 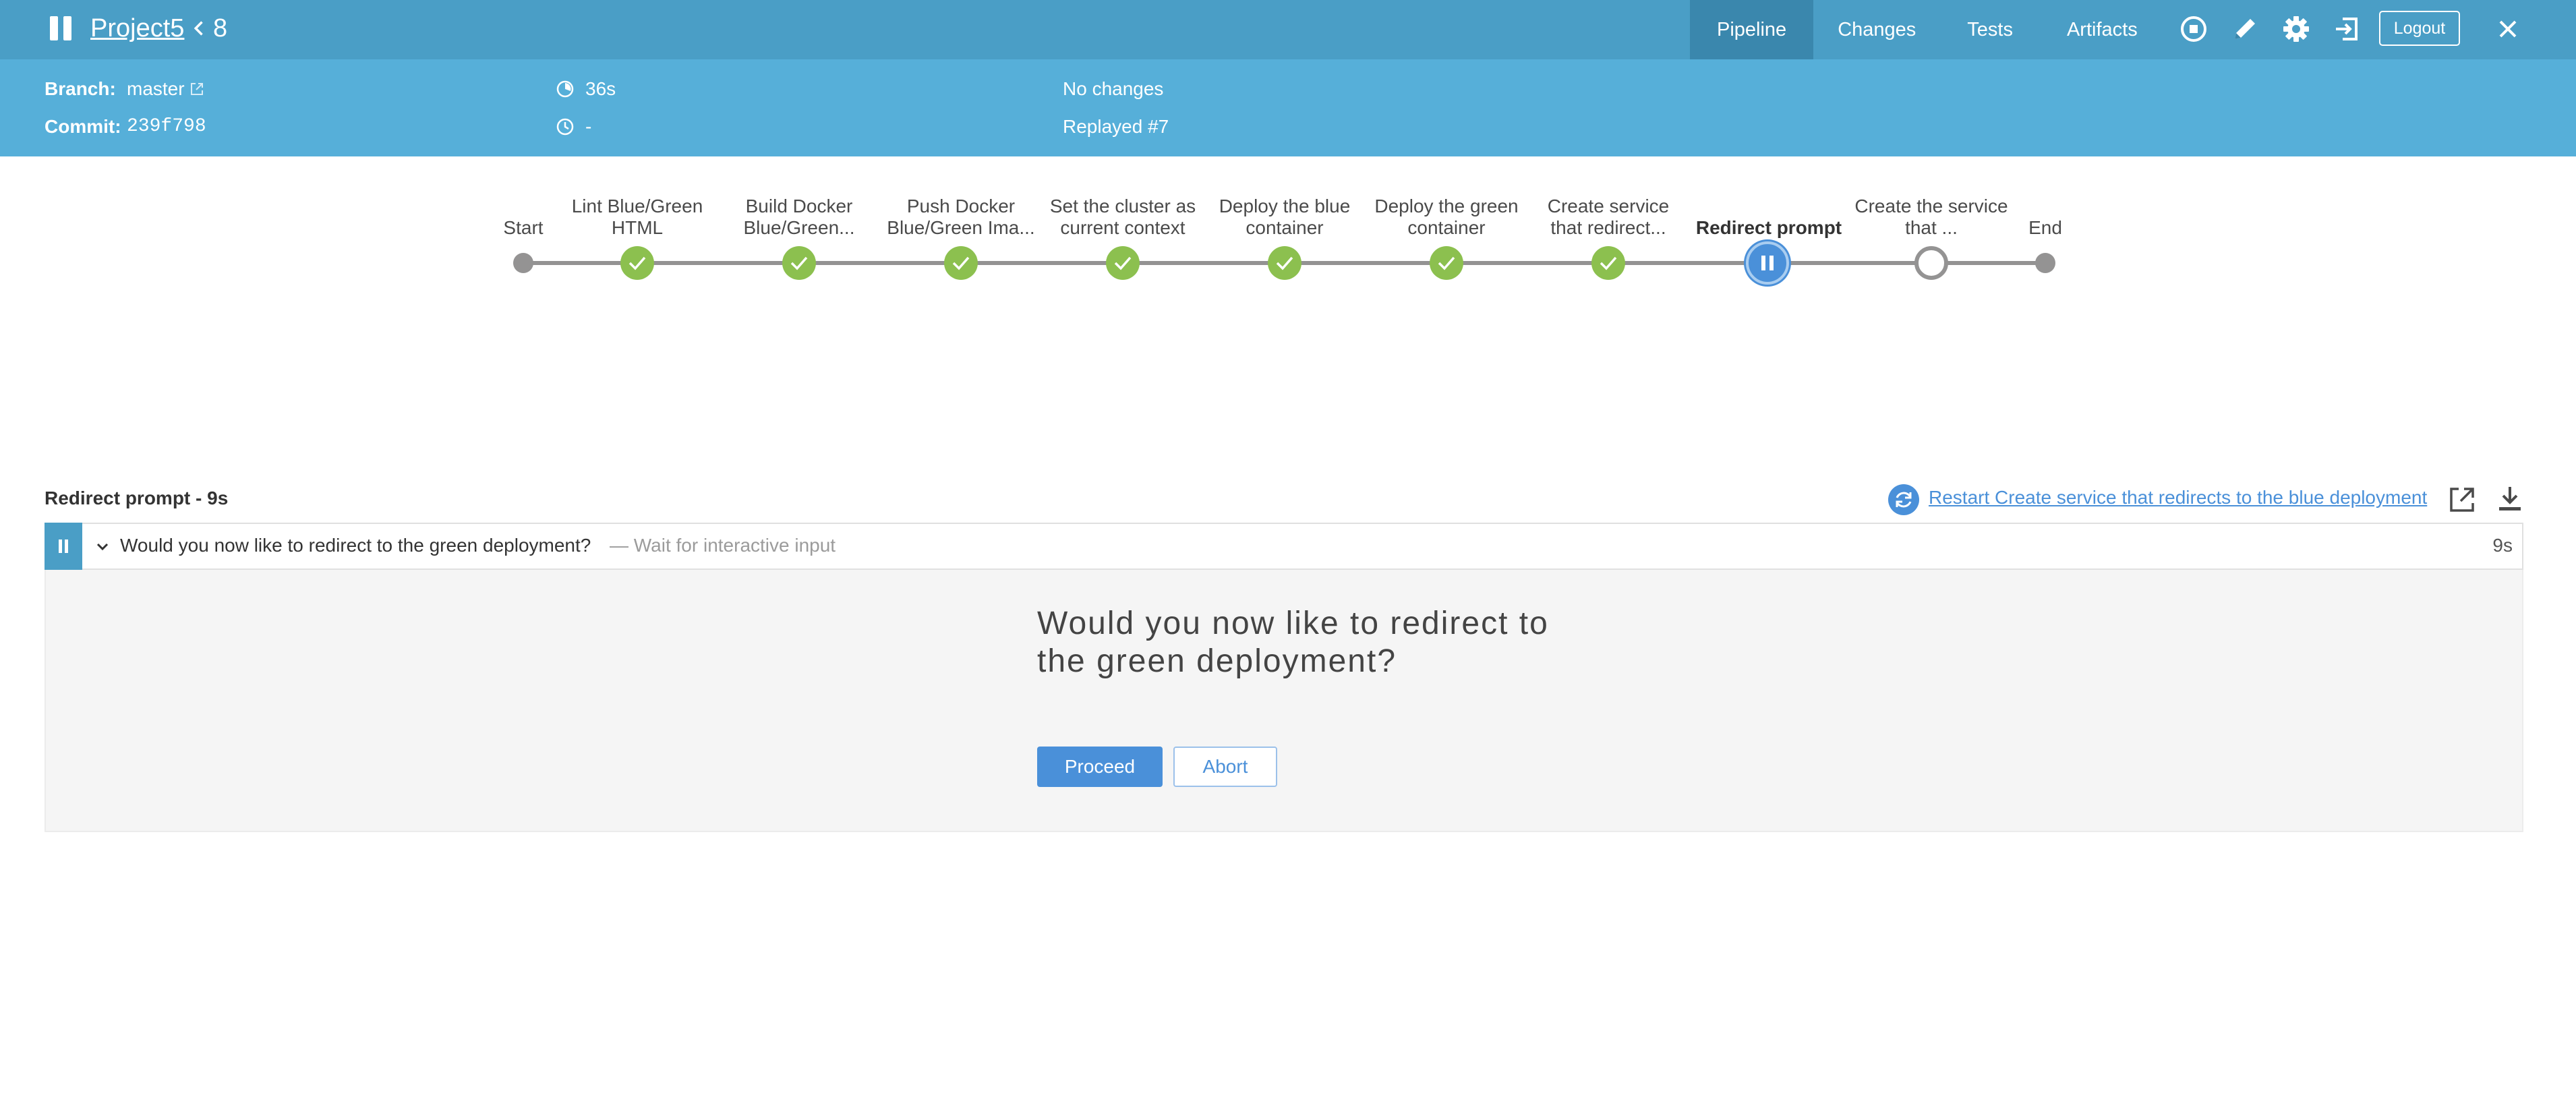 I want to click on paused-stage-icon, so click(x=1768, y=263).